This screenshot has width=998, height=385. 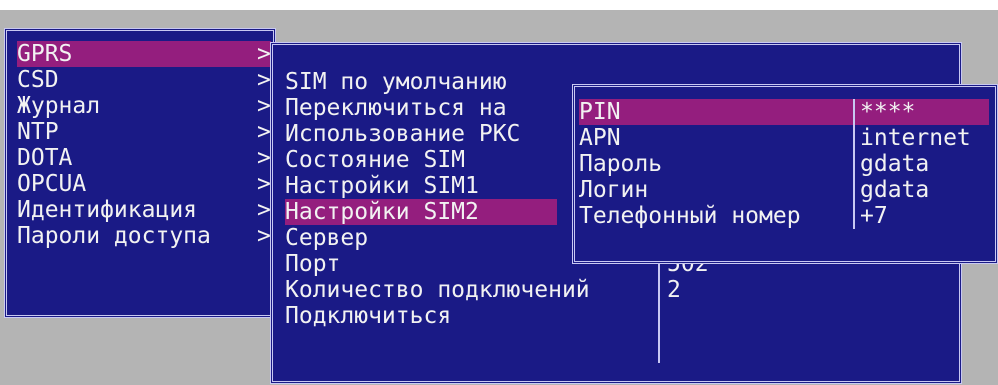 What do you see at coordinates (888, 112) in the screenshot?
I see `sim2-pin-value: ****` at bounding box center [888, 112].